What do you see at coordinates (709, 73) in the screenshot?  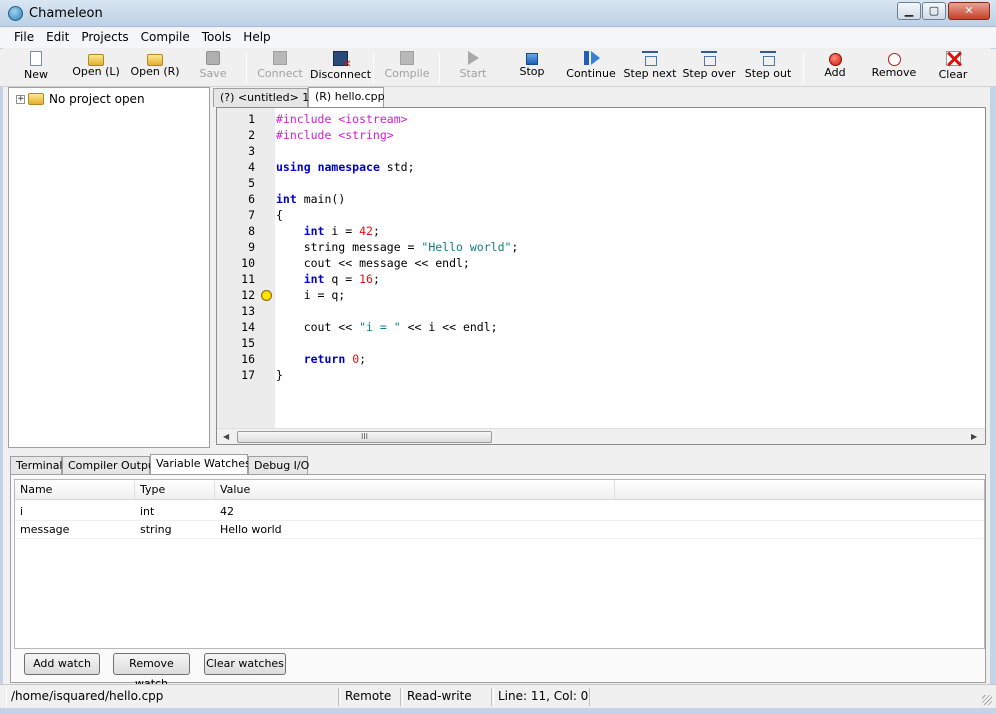 I see `step-over-label: Step over` at bounding box center [709, 73].